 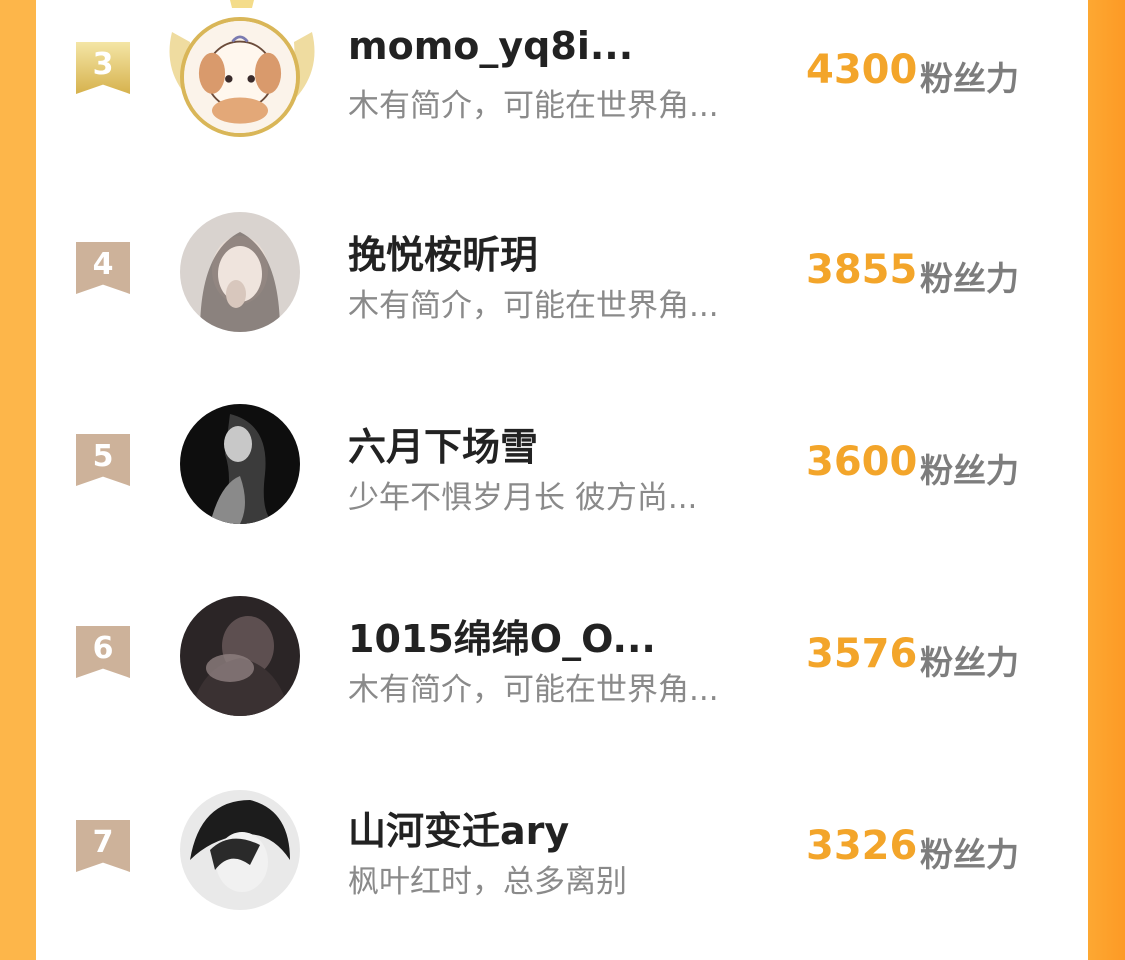 I want to click on fan-power-score: 4300, so click(x=862, y=70).